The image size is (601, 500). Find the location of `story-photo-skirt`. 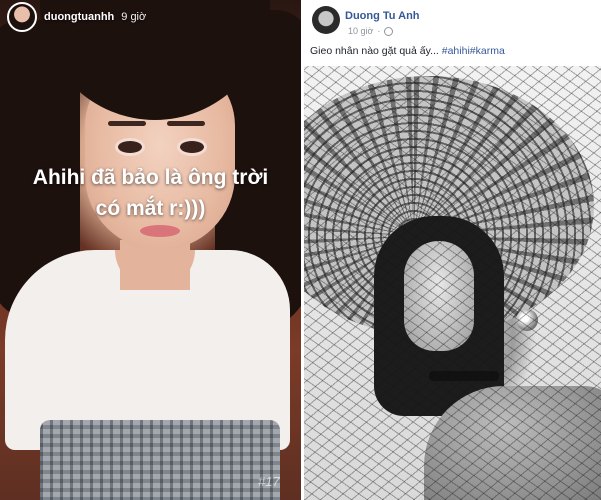

story-photo-skirt is located at coordinates (160, 460).